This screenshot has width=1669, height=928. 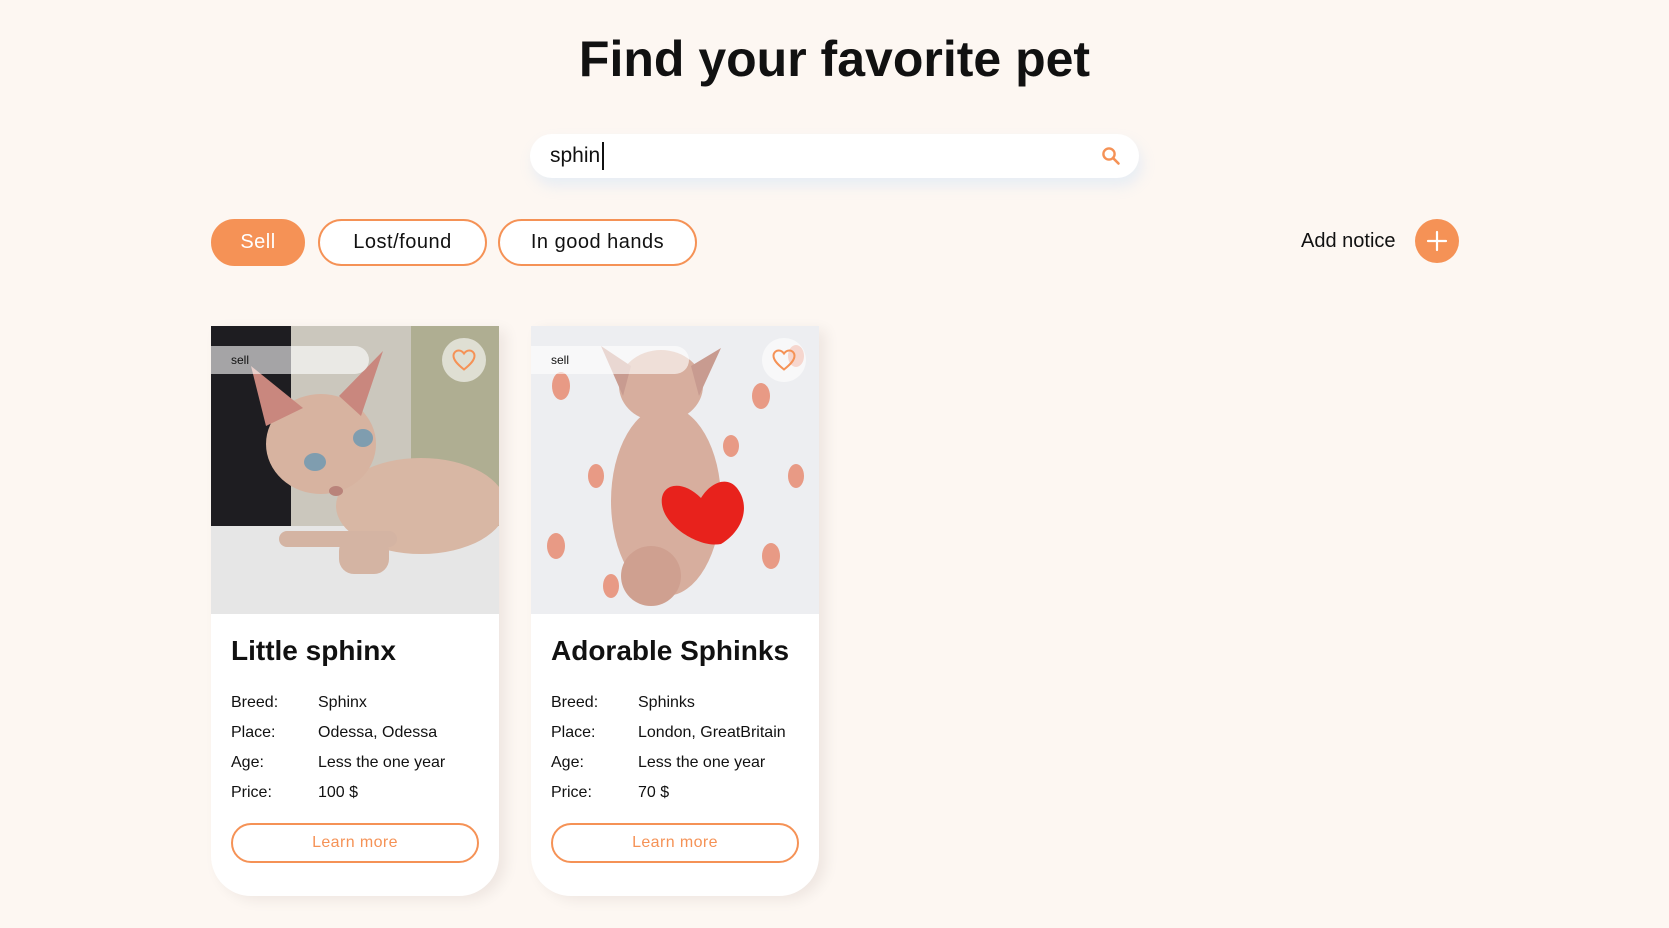 What do you see at coordinates (670, 650) in the screenshot?
I see `pet-title: Adorable Sphinks` at bounding box center [670, 650].